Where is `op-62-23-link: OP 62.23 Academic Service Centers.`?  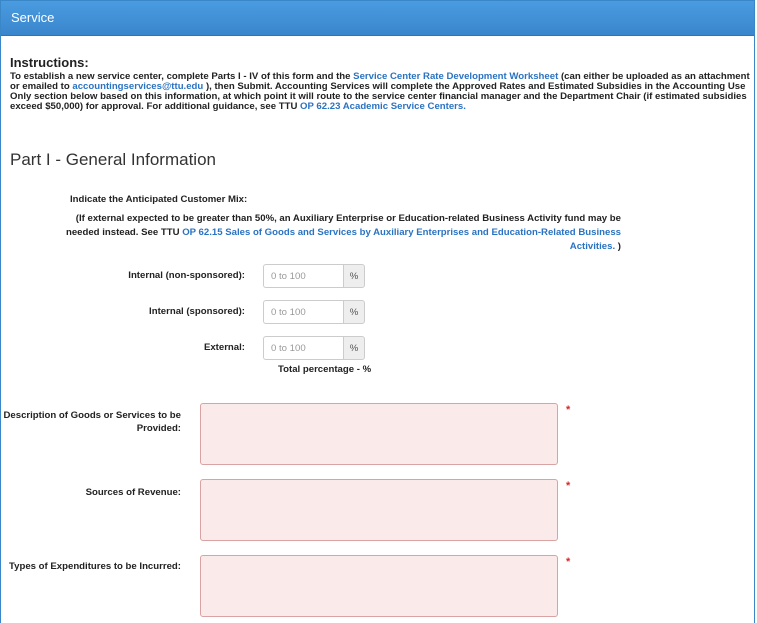
op-62-23-link: OP 62.23 Academic Service Centers. is located at coordinates (383, 106).